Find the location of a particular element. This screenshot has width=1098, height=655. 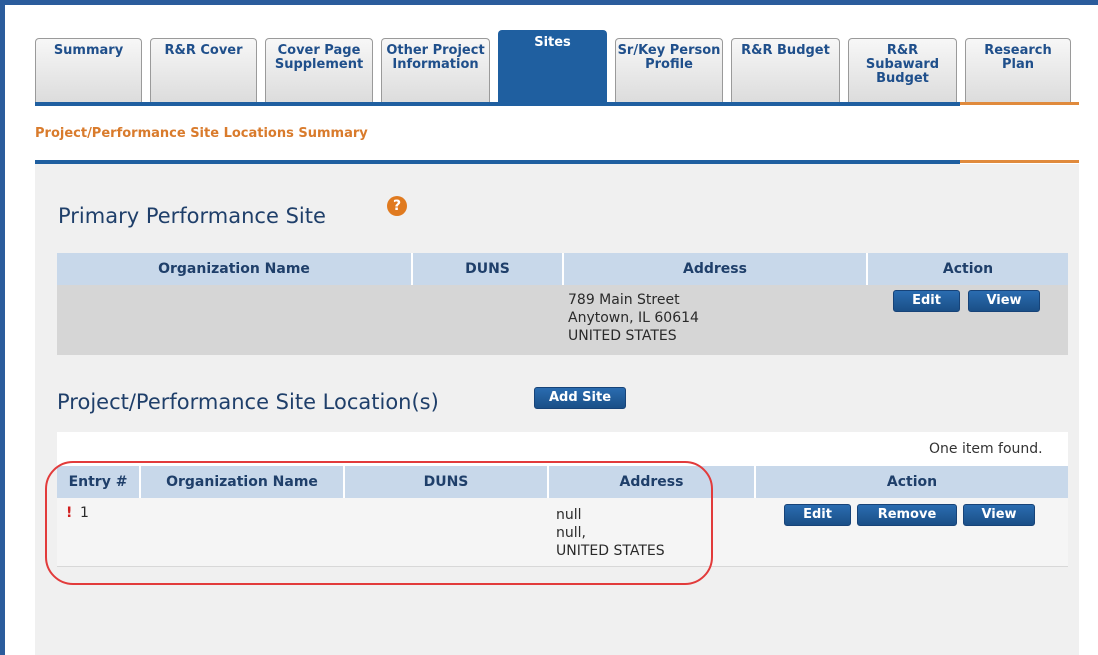

tab-label: Sr/Key Person Profile is located at coordinates (669, 57).